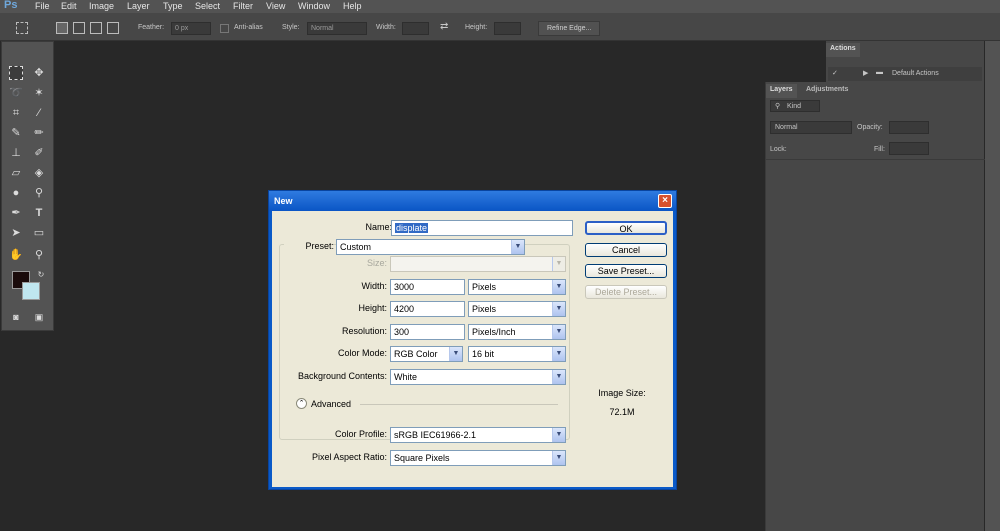  What do you see at coordinates (507, 28) in the screenshot?
I see `height-input` at bounding box center [507, 28].